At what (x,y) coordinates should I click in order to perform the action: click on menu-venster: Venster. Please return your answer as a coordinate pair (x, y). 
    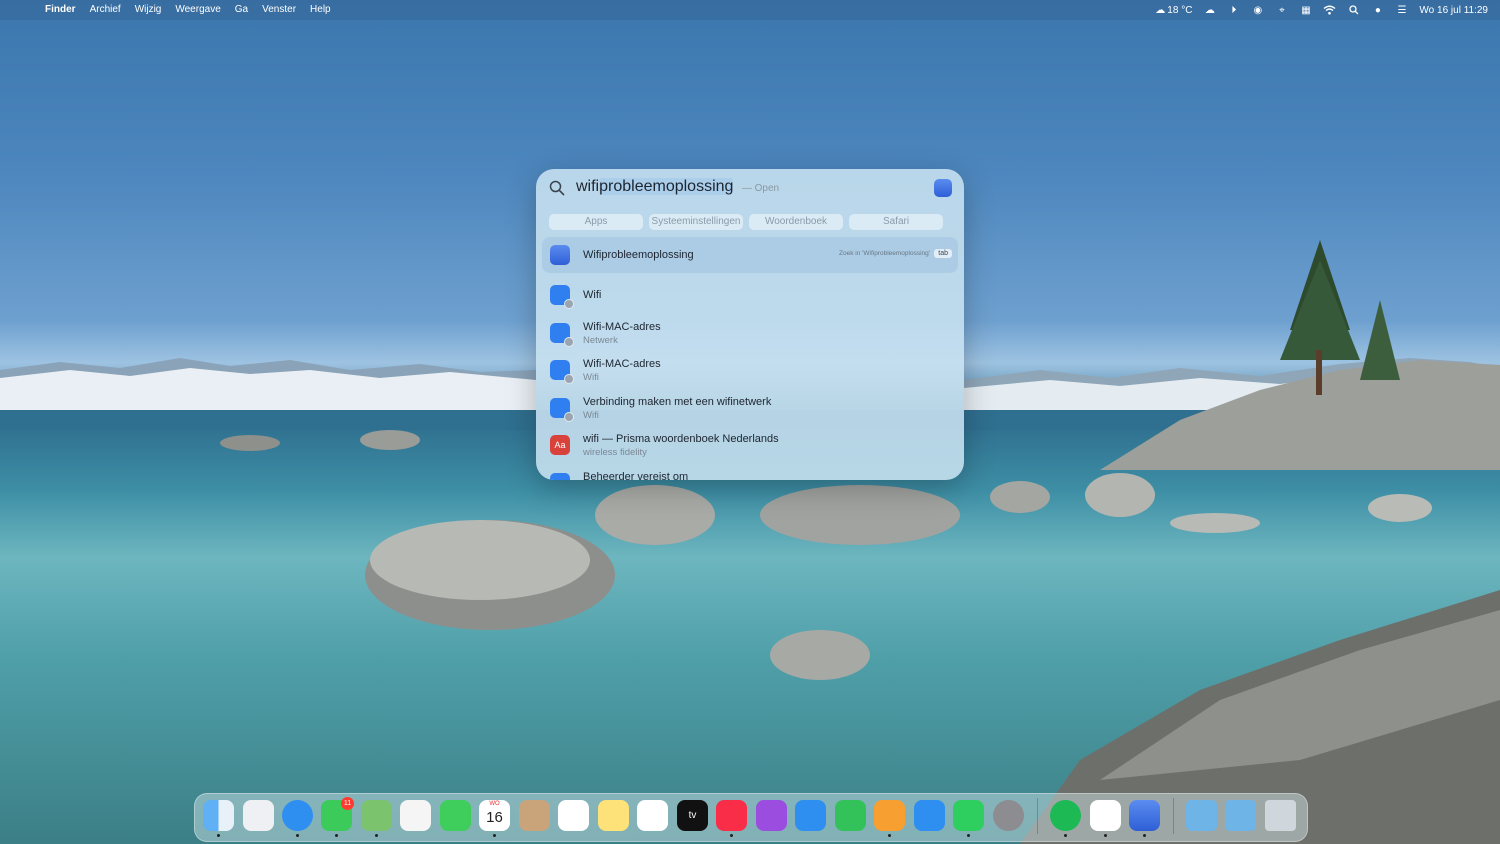
    Looking at the image, I should click on (279, 10).